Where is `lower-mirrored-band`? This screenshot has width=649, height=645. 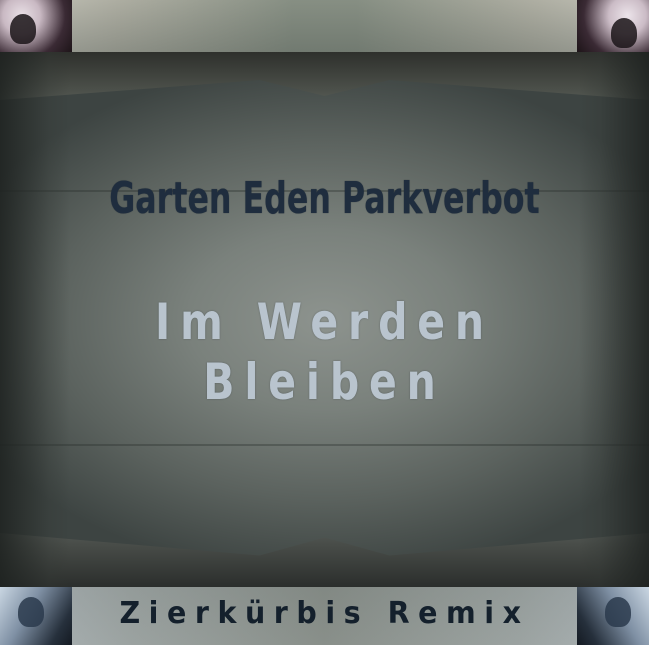 lower-mirrored-band is located at coordinates (324, 560).